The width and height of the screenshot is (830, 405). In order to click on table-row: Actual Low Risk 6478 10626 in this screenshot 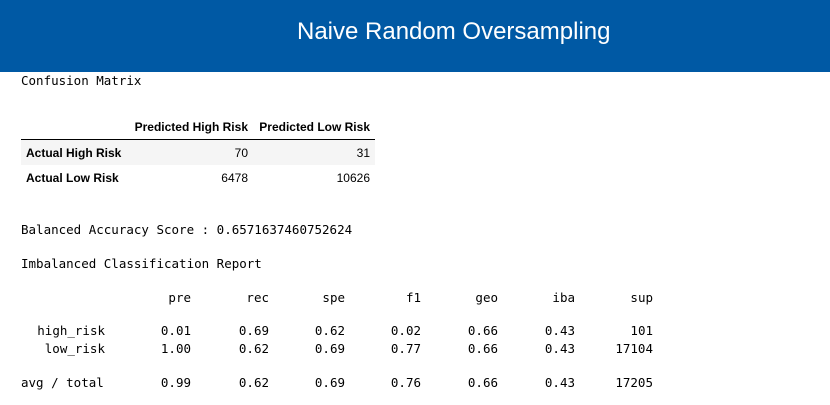, I will do `click(198, 177)`.